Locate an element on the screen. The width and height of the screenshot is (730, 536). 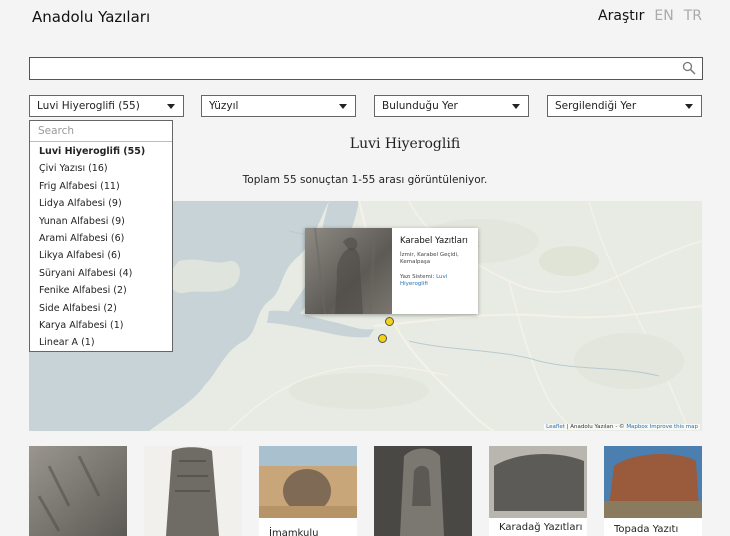
dropdown-option: Fenike Alfabesi (2) is located at coordinates (101, 291).